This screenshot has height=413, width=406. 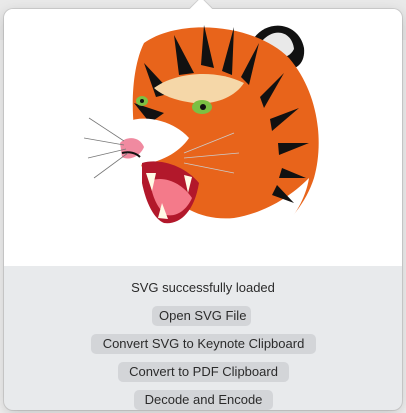 I want to click on status-message: SVG successfully loaded, so click(x=203, y=287).